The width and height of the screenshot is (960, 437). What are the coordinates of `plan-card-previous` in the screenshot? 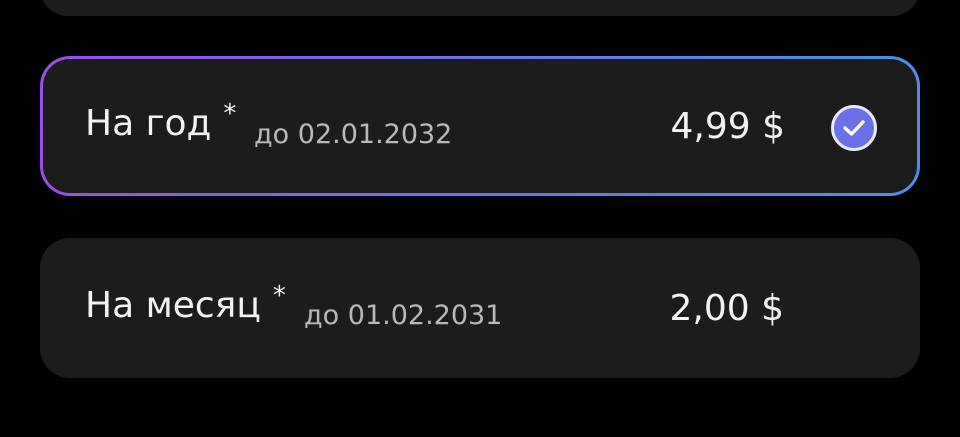 It's located at (480, 8).